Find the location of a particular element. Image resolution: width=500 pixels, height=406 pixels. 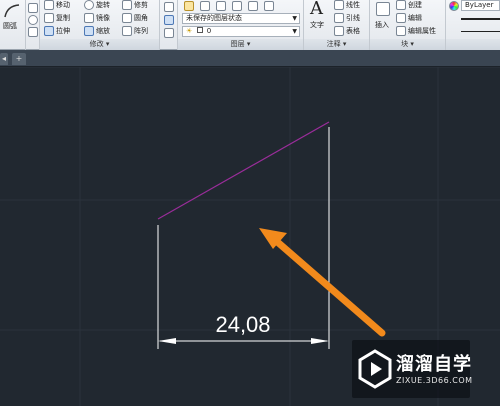

table-icon is located at coordinates (339, 31).